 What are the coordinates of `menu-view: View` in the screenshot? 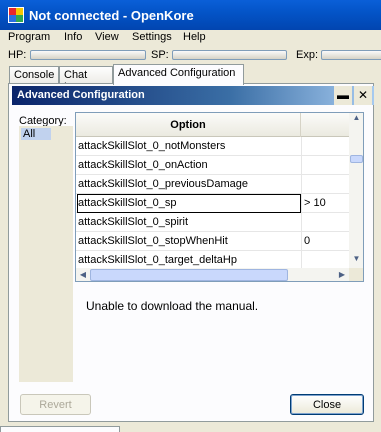 It's located at (107, 37).